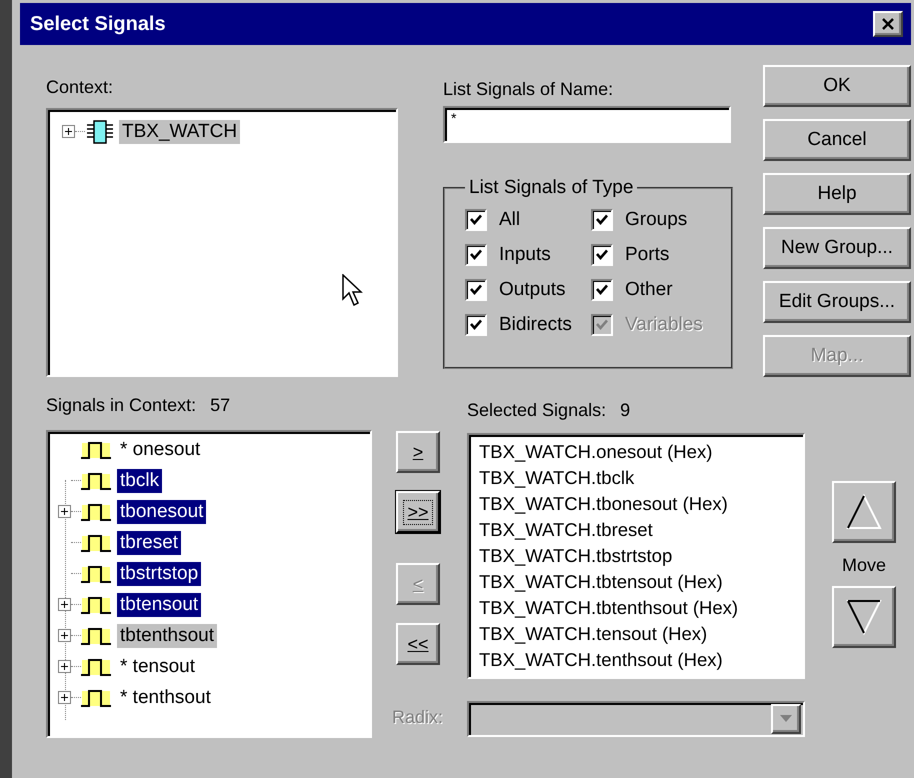 Image resolution: width=914 pixels, height=778 pixels. What do you see at coordinates (209, 584) in the screenshot?
I see `signal-tree: * onesout tbclk tbonesout tbreset tbstrtstop tbtensout tbtenthsout * tensout * tenthsout` at bounding box center [209, 584].